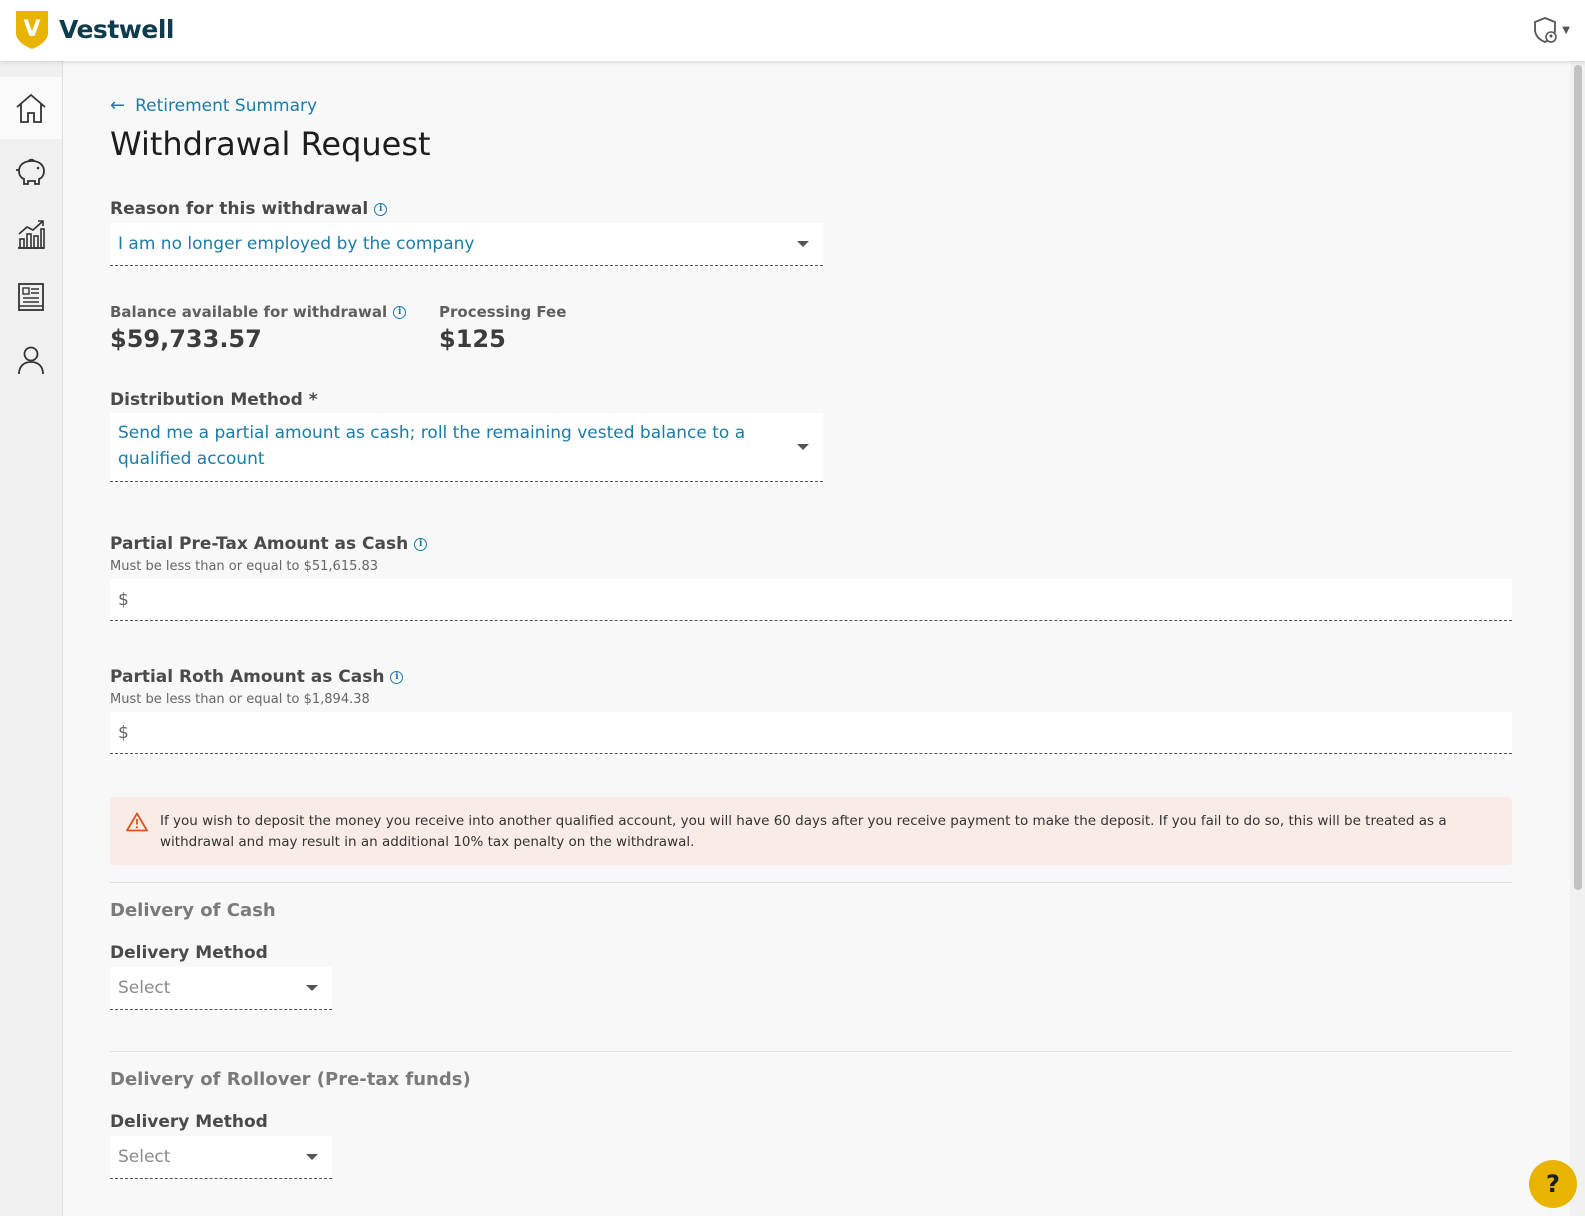  Describe the element at coordinates (1546, 30) in the screenshot. I see `account-shield-icon` at that location.